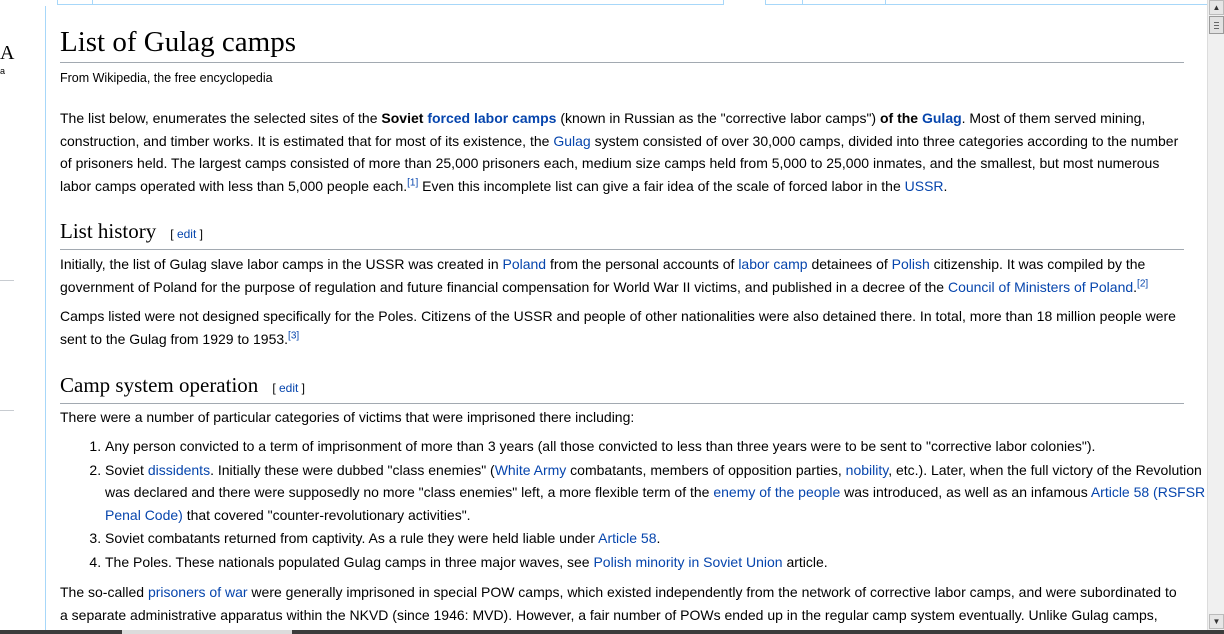 This screenshot has width=1224, height=634. What do you see at coordinates (911, 264) in the screenshot?
I see `link-polish: Polish` at bounding box center [911, 264].